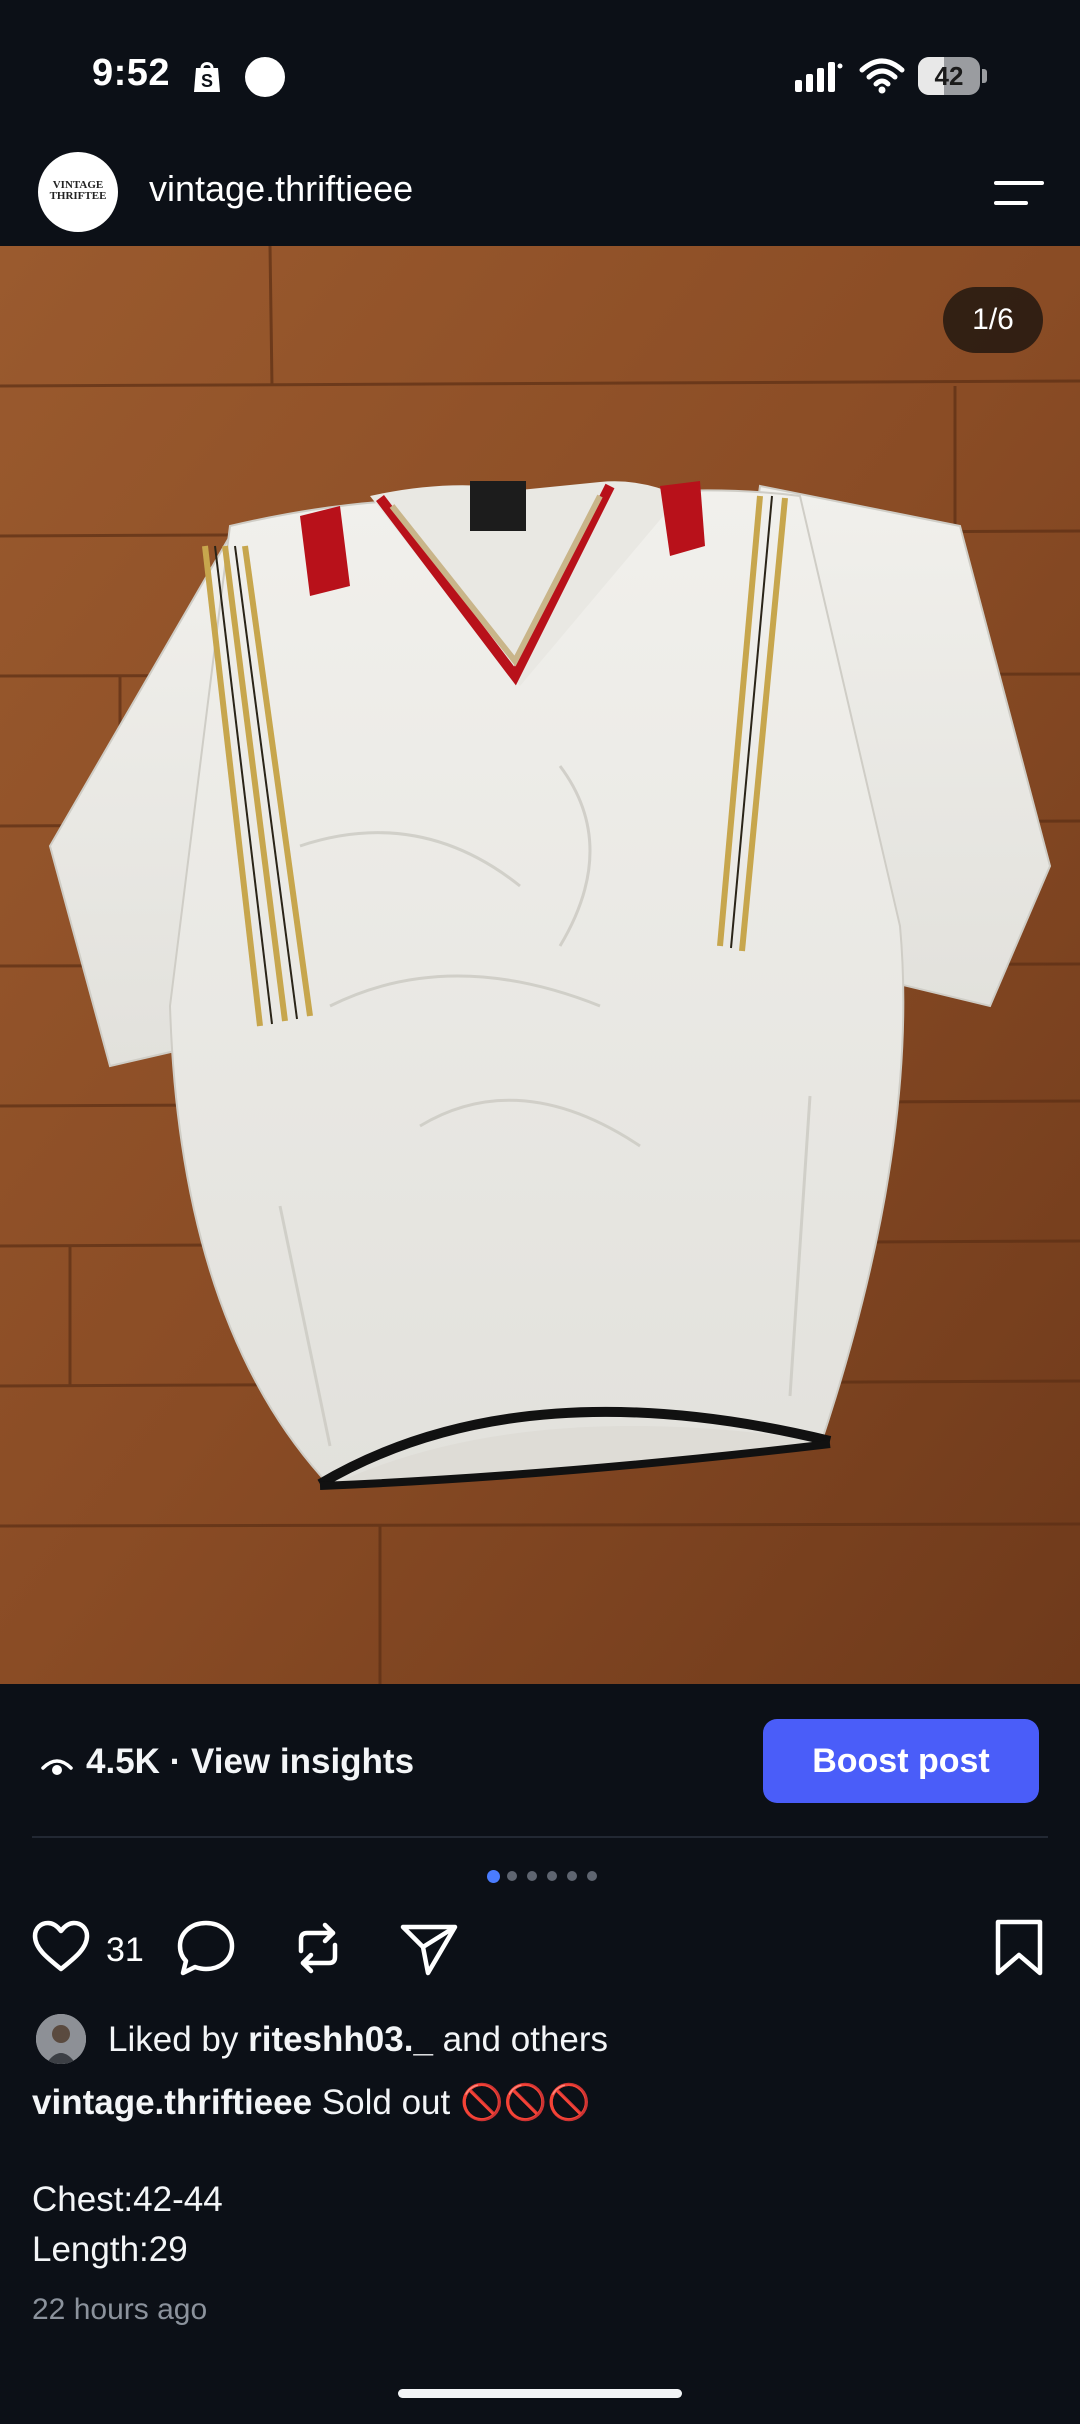 This screenshot has height=2424, width=1080. Describe the element at coordinates (901, 1761) in the screenshot. I see `boost-post-button: Boost post` at that location.